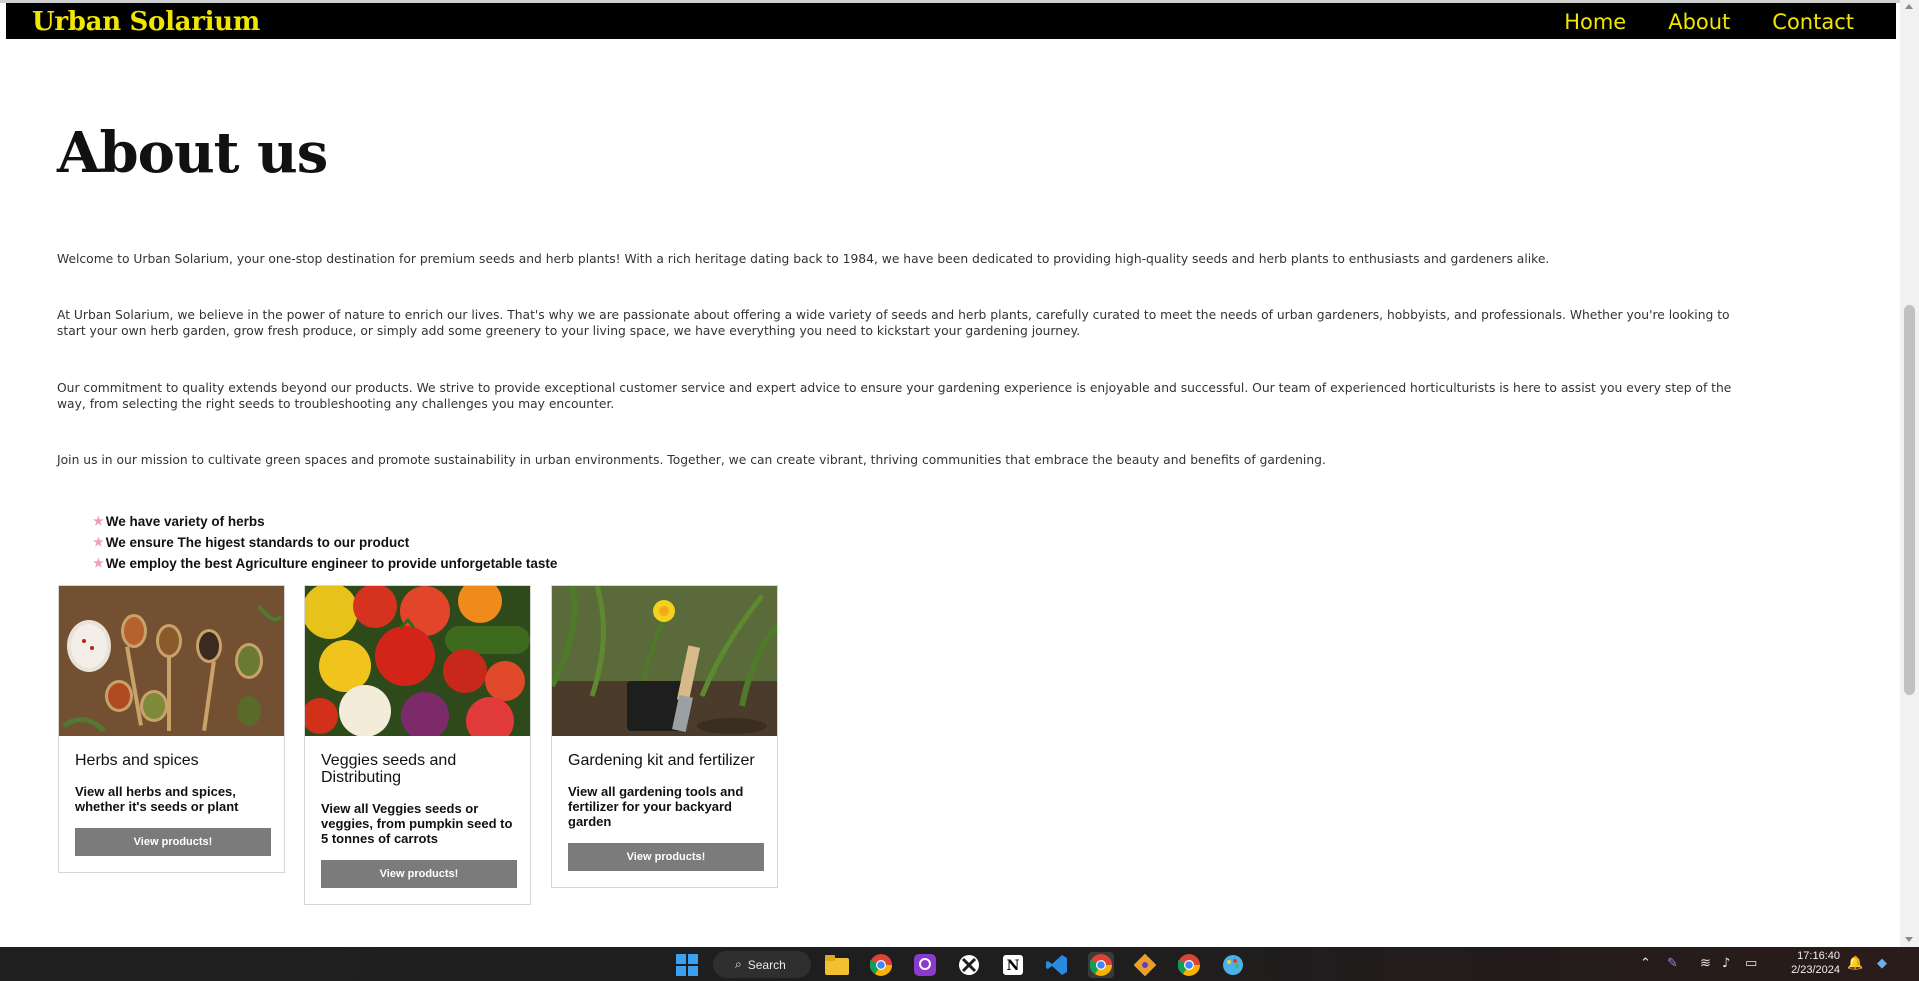 The width and height of the screenshot is (1919, 981). What do you see at coordinates (1909, 6) in the screenshot?
I see `scroll-up-arrow-icon` at bounding box center [1909, 6].